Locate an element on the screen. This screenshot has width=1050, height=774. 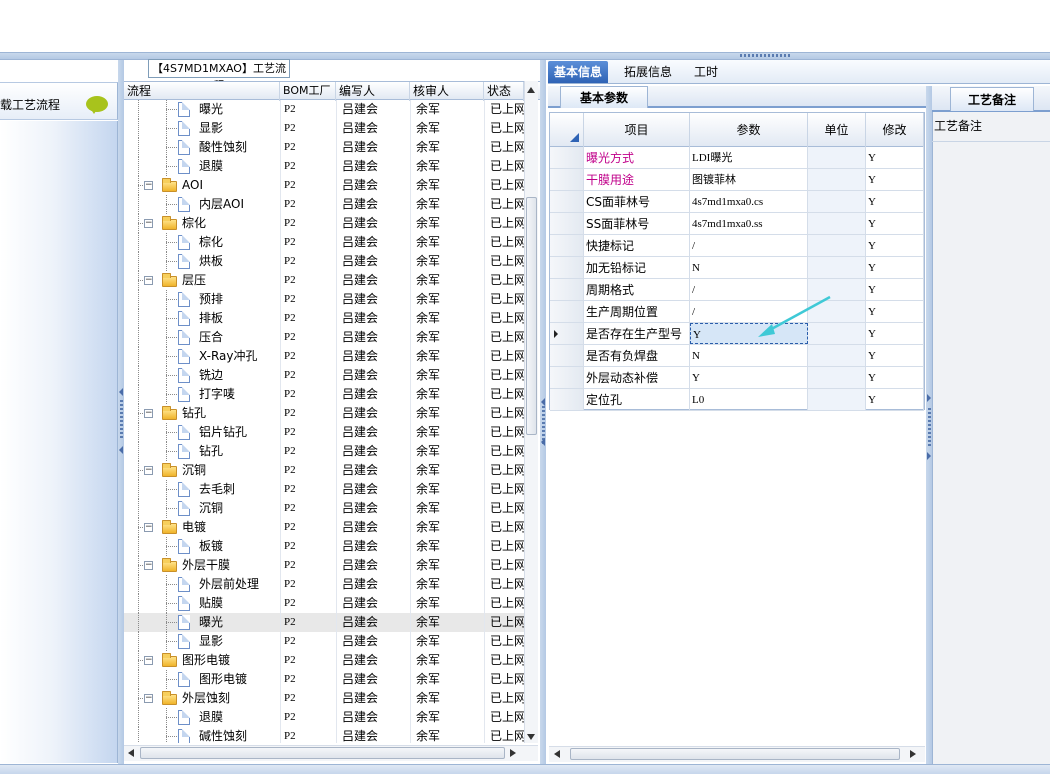
param-horizontal-scroll-thumb is located at coordinates (735, 754).